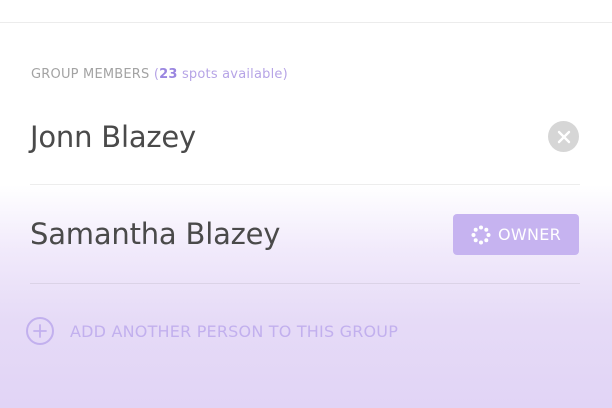 The image size is (612, 408). I want to click on owner-badge: OWNER, so click(516, 234).